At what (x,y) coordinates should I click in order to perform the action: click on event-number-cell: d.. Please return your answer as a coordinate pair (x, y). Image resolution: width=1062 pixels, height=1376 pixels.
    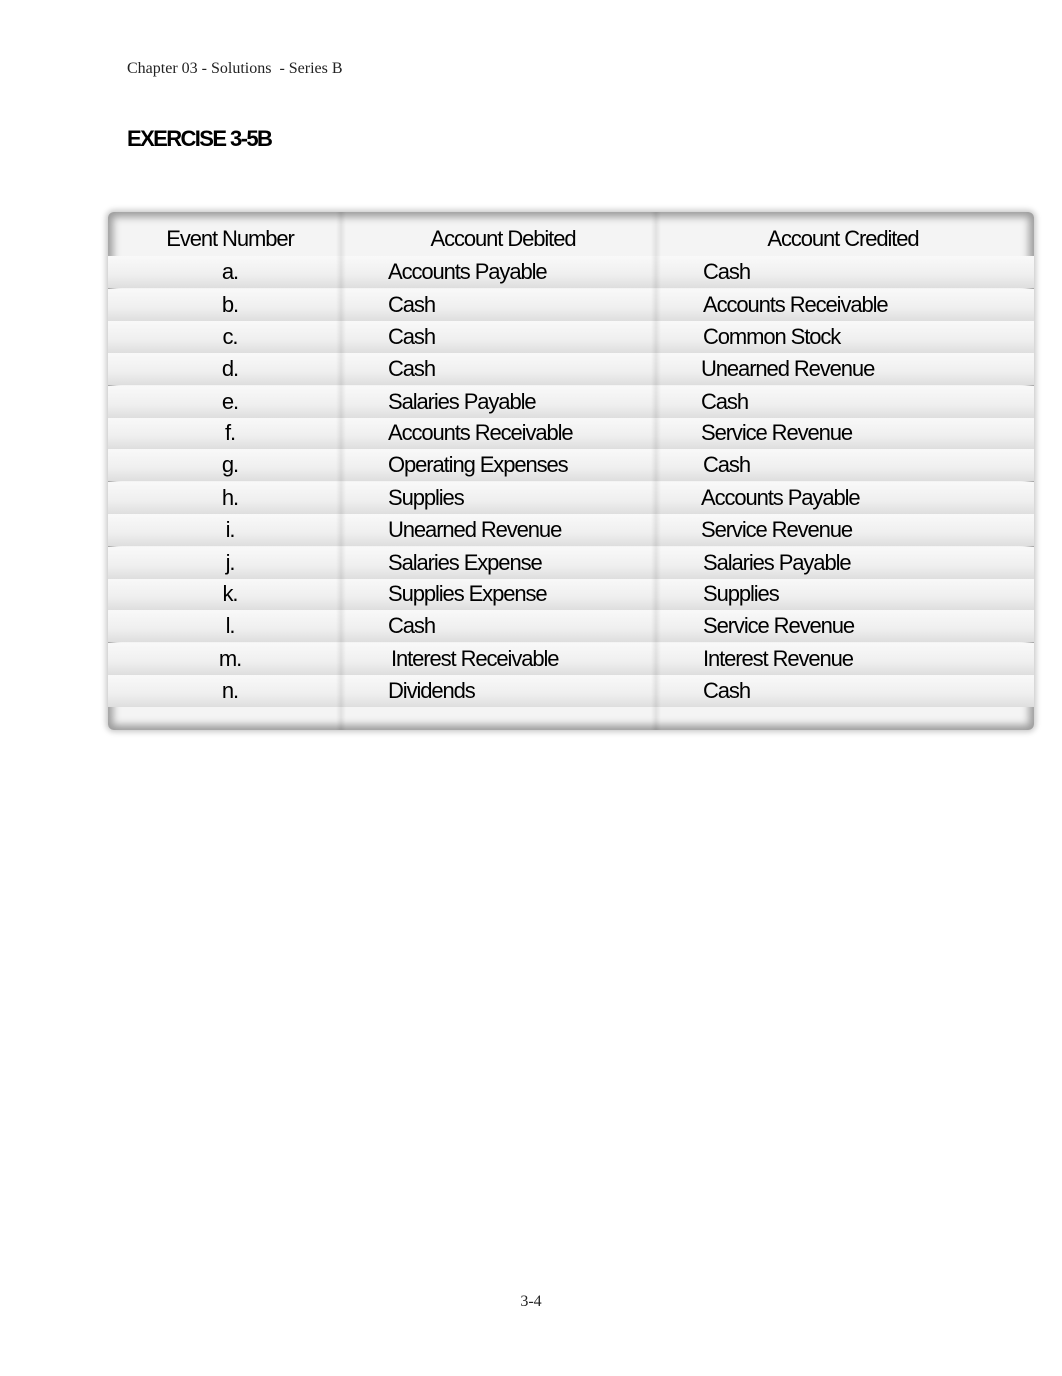
    Looking at the image, I should click on (230, 368).